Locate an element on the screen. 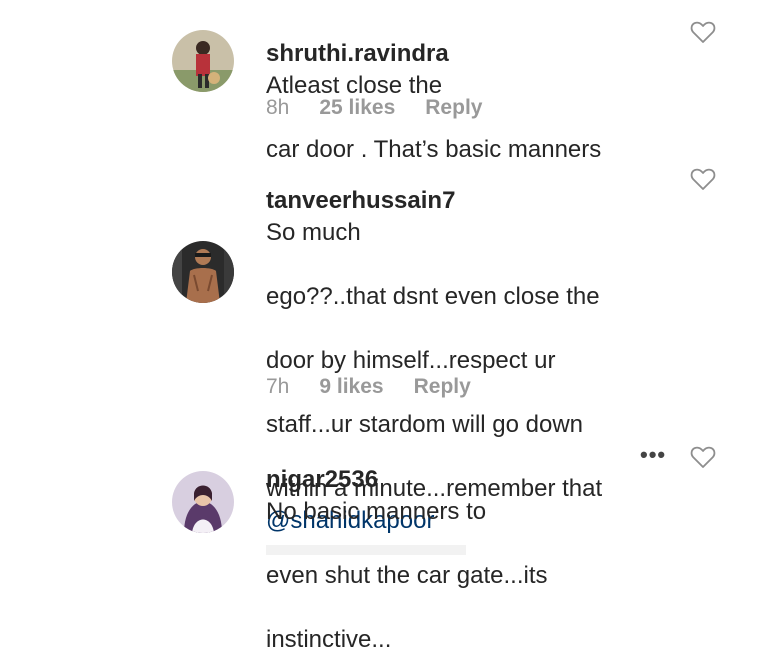 The height and width of the screenshot is (656, 765). clipped-comment-meta is located at coordinates (366, 550).